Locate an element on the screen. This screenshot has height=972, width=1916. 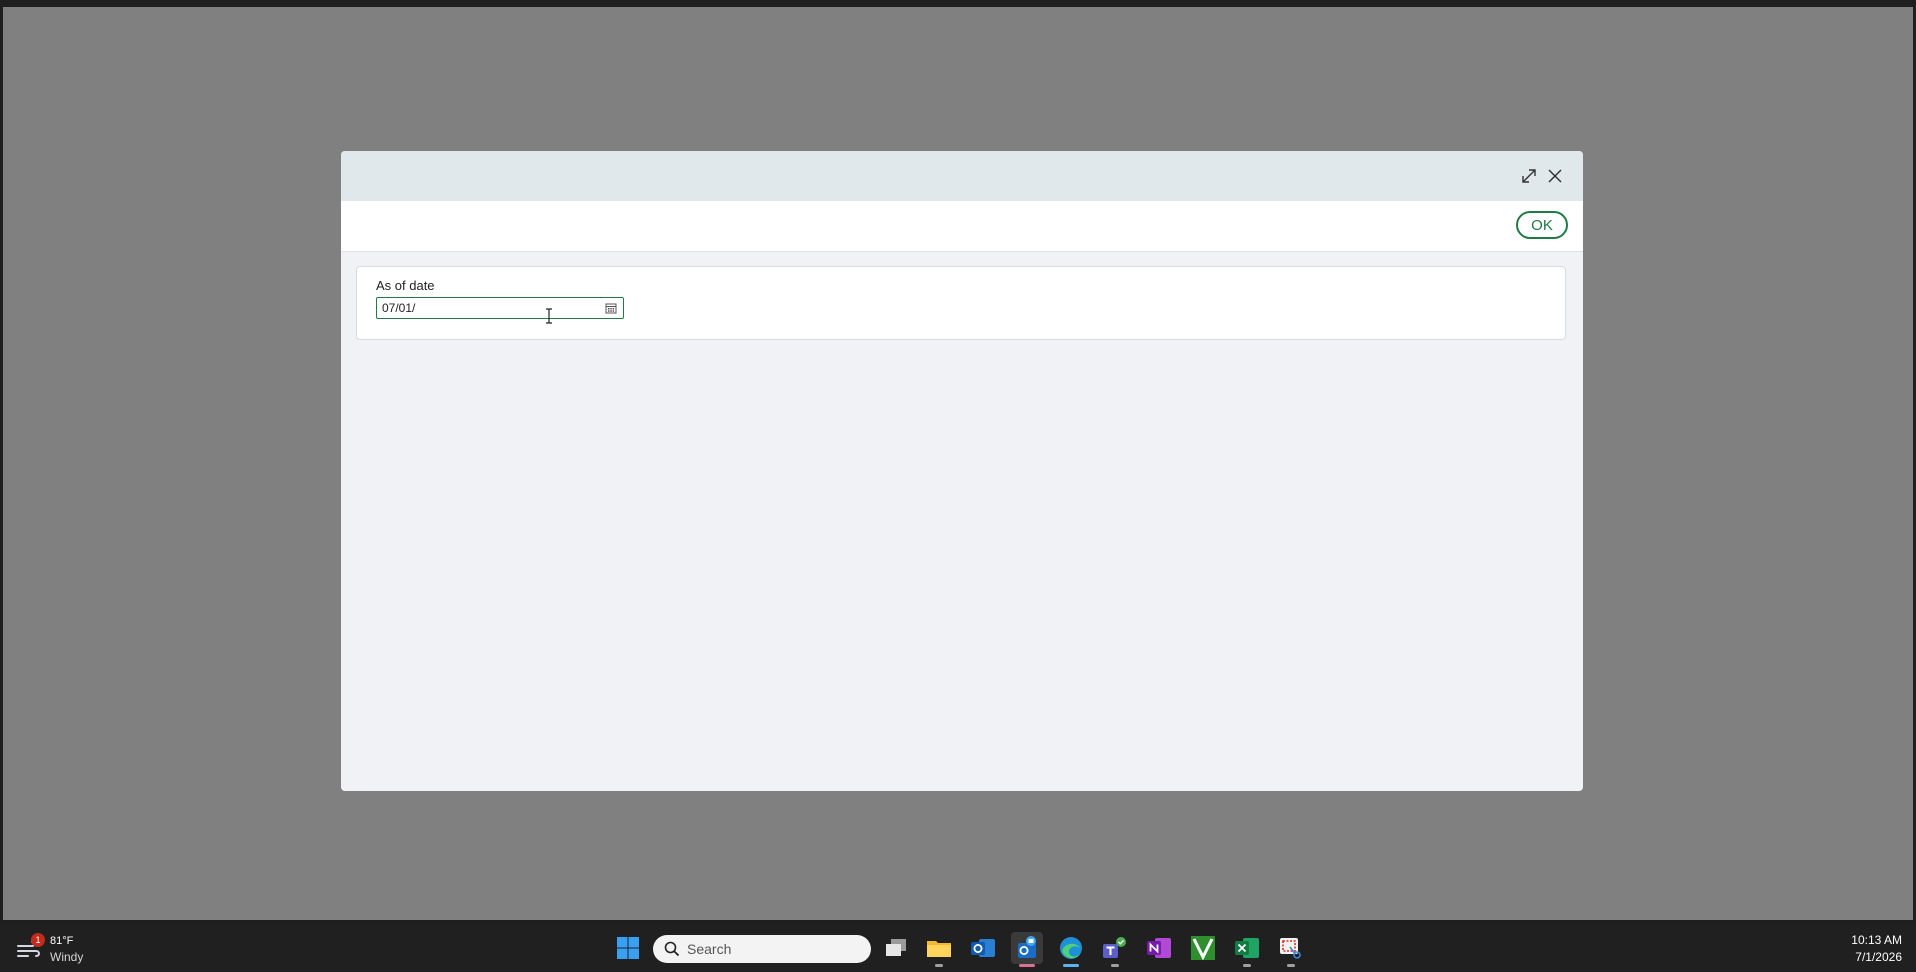
onenote-button is located at coordinates (1159, 948).